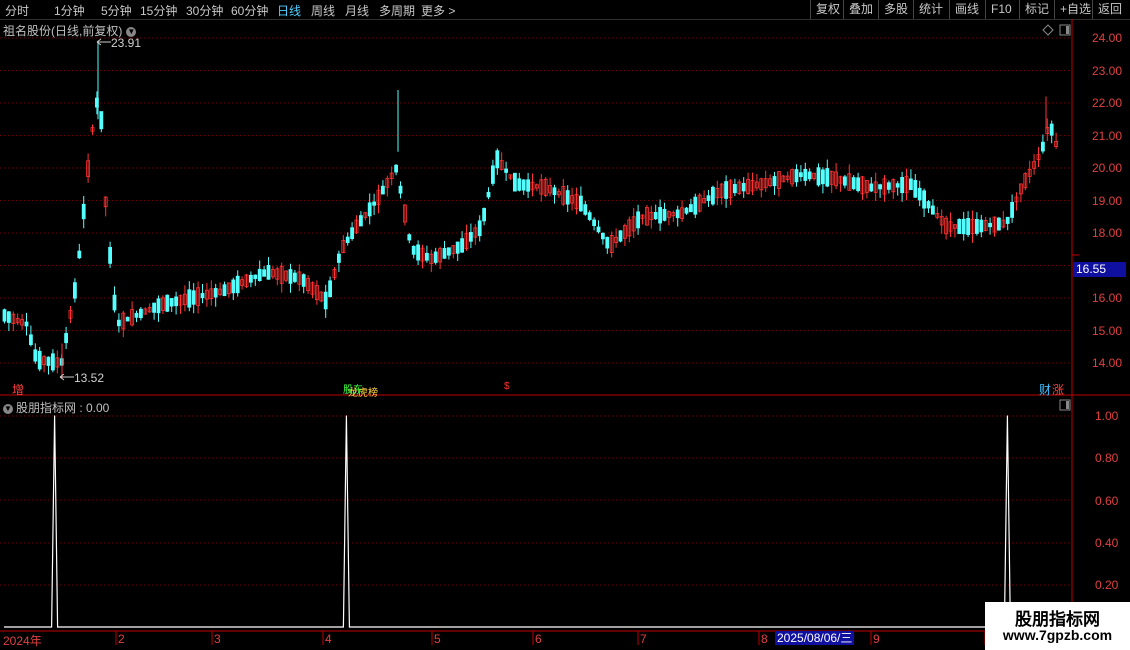 This screenshot has height=650, width=1130. What do you see at coordinates (8, 408) in the screenshot?
I see `indicator-dropdown-icon: ▼` at bounding box center [8, 408].